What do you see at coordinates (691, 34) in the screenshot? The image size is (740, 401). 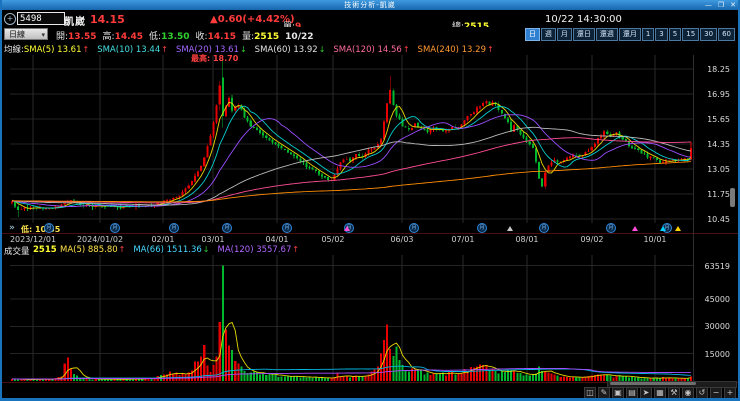 I see `period-button-15: 15` at bounding box center [691, 34].